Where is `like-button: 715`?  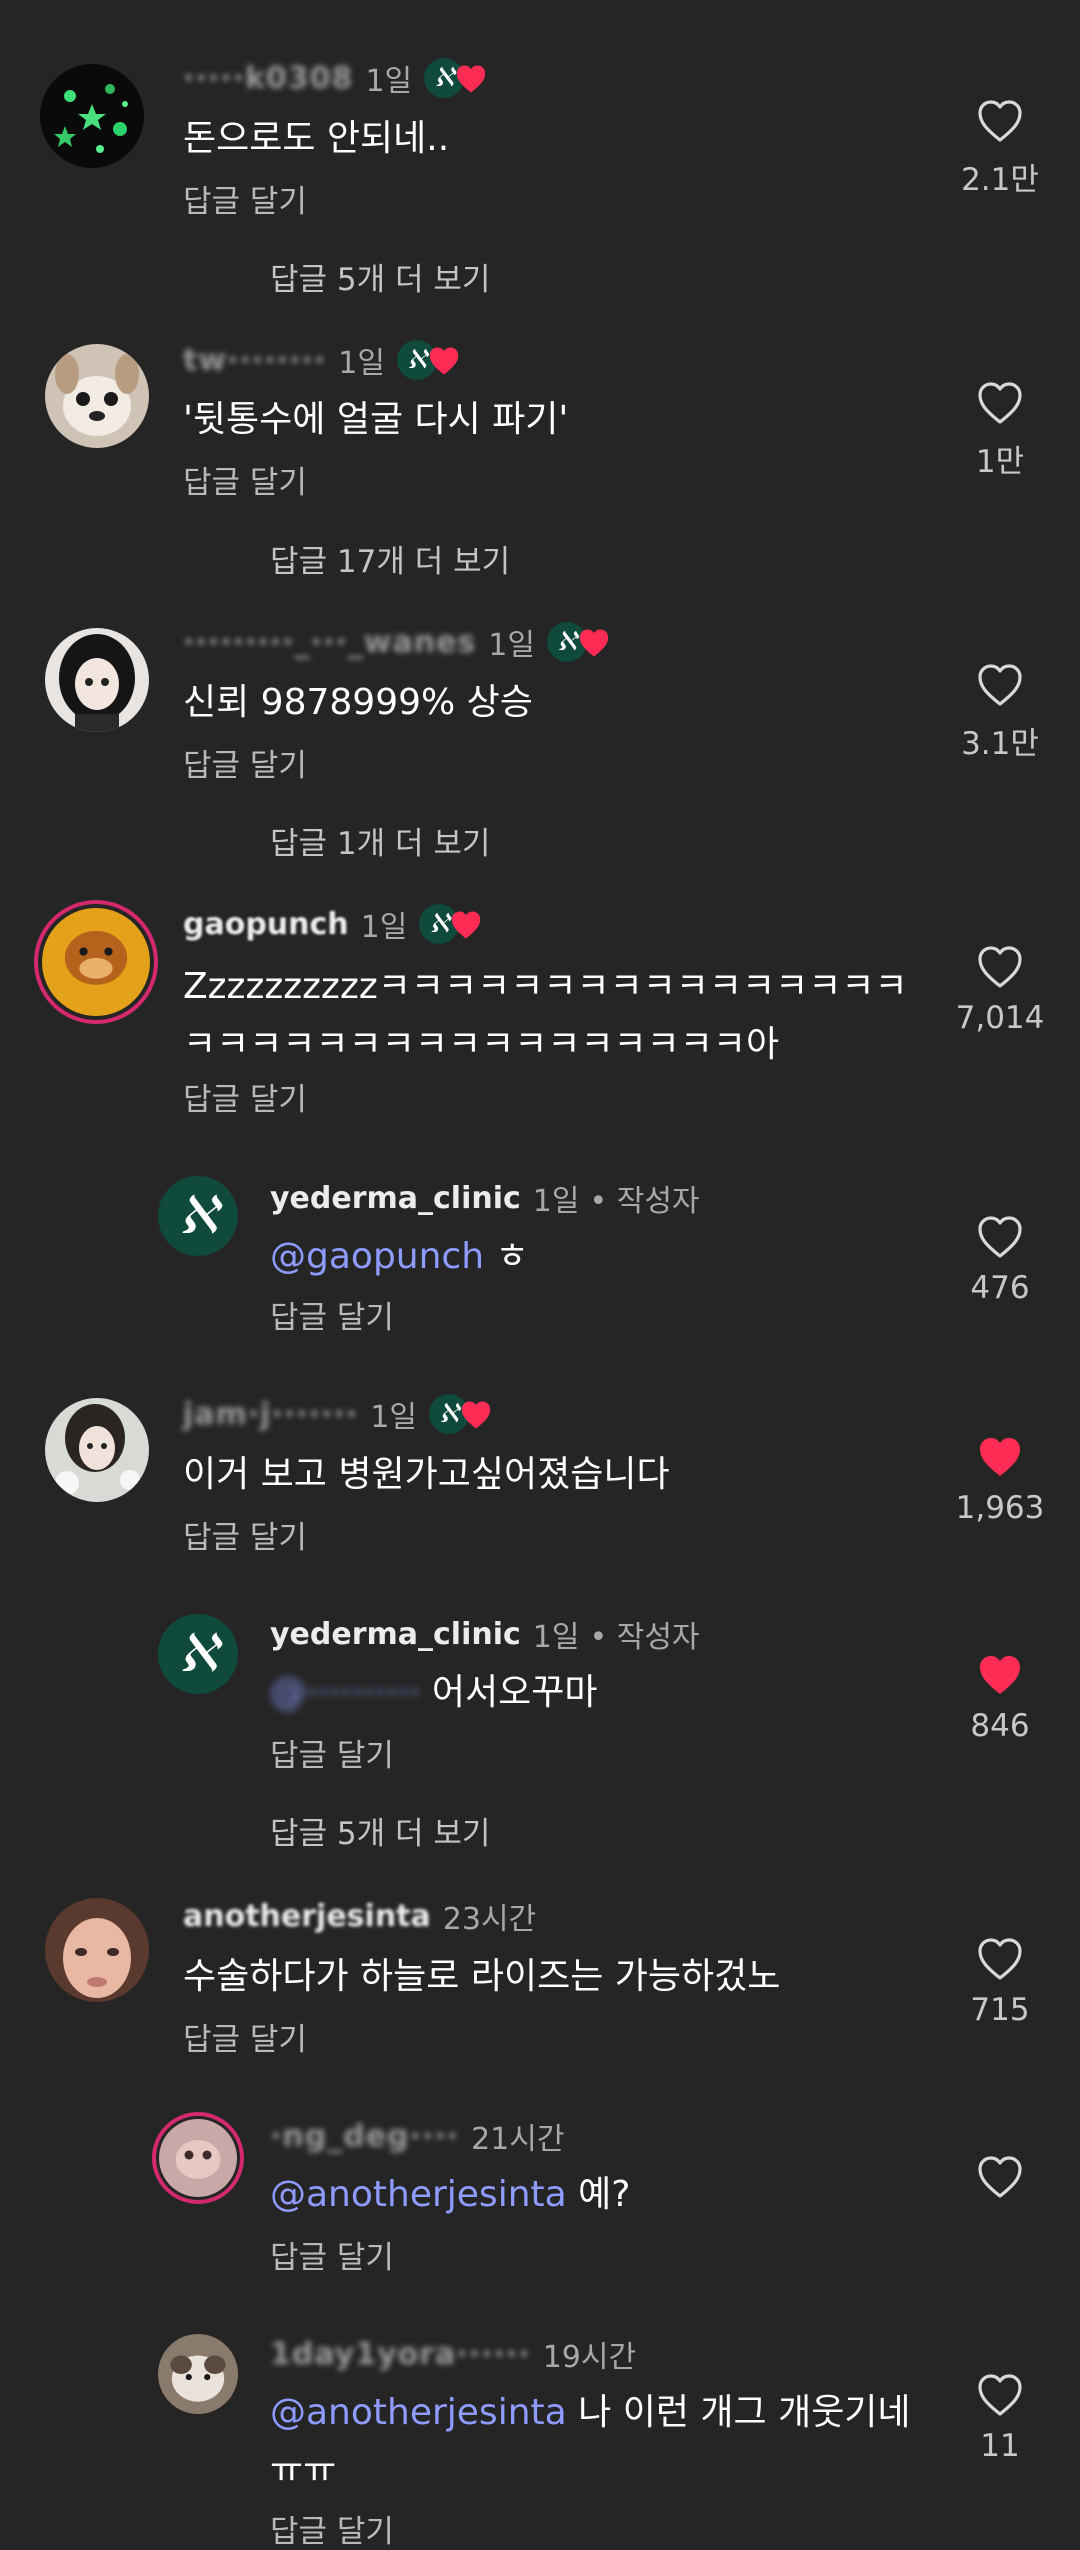 like-button: 715 is located at coordinates (1000, 1982).